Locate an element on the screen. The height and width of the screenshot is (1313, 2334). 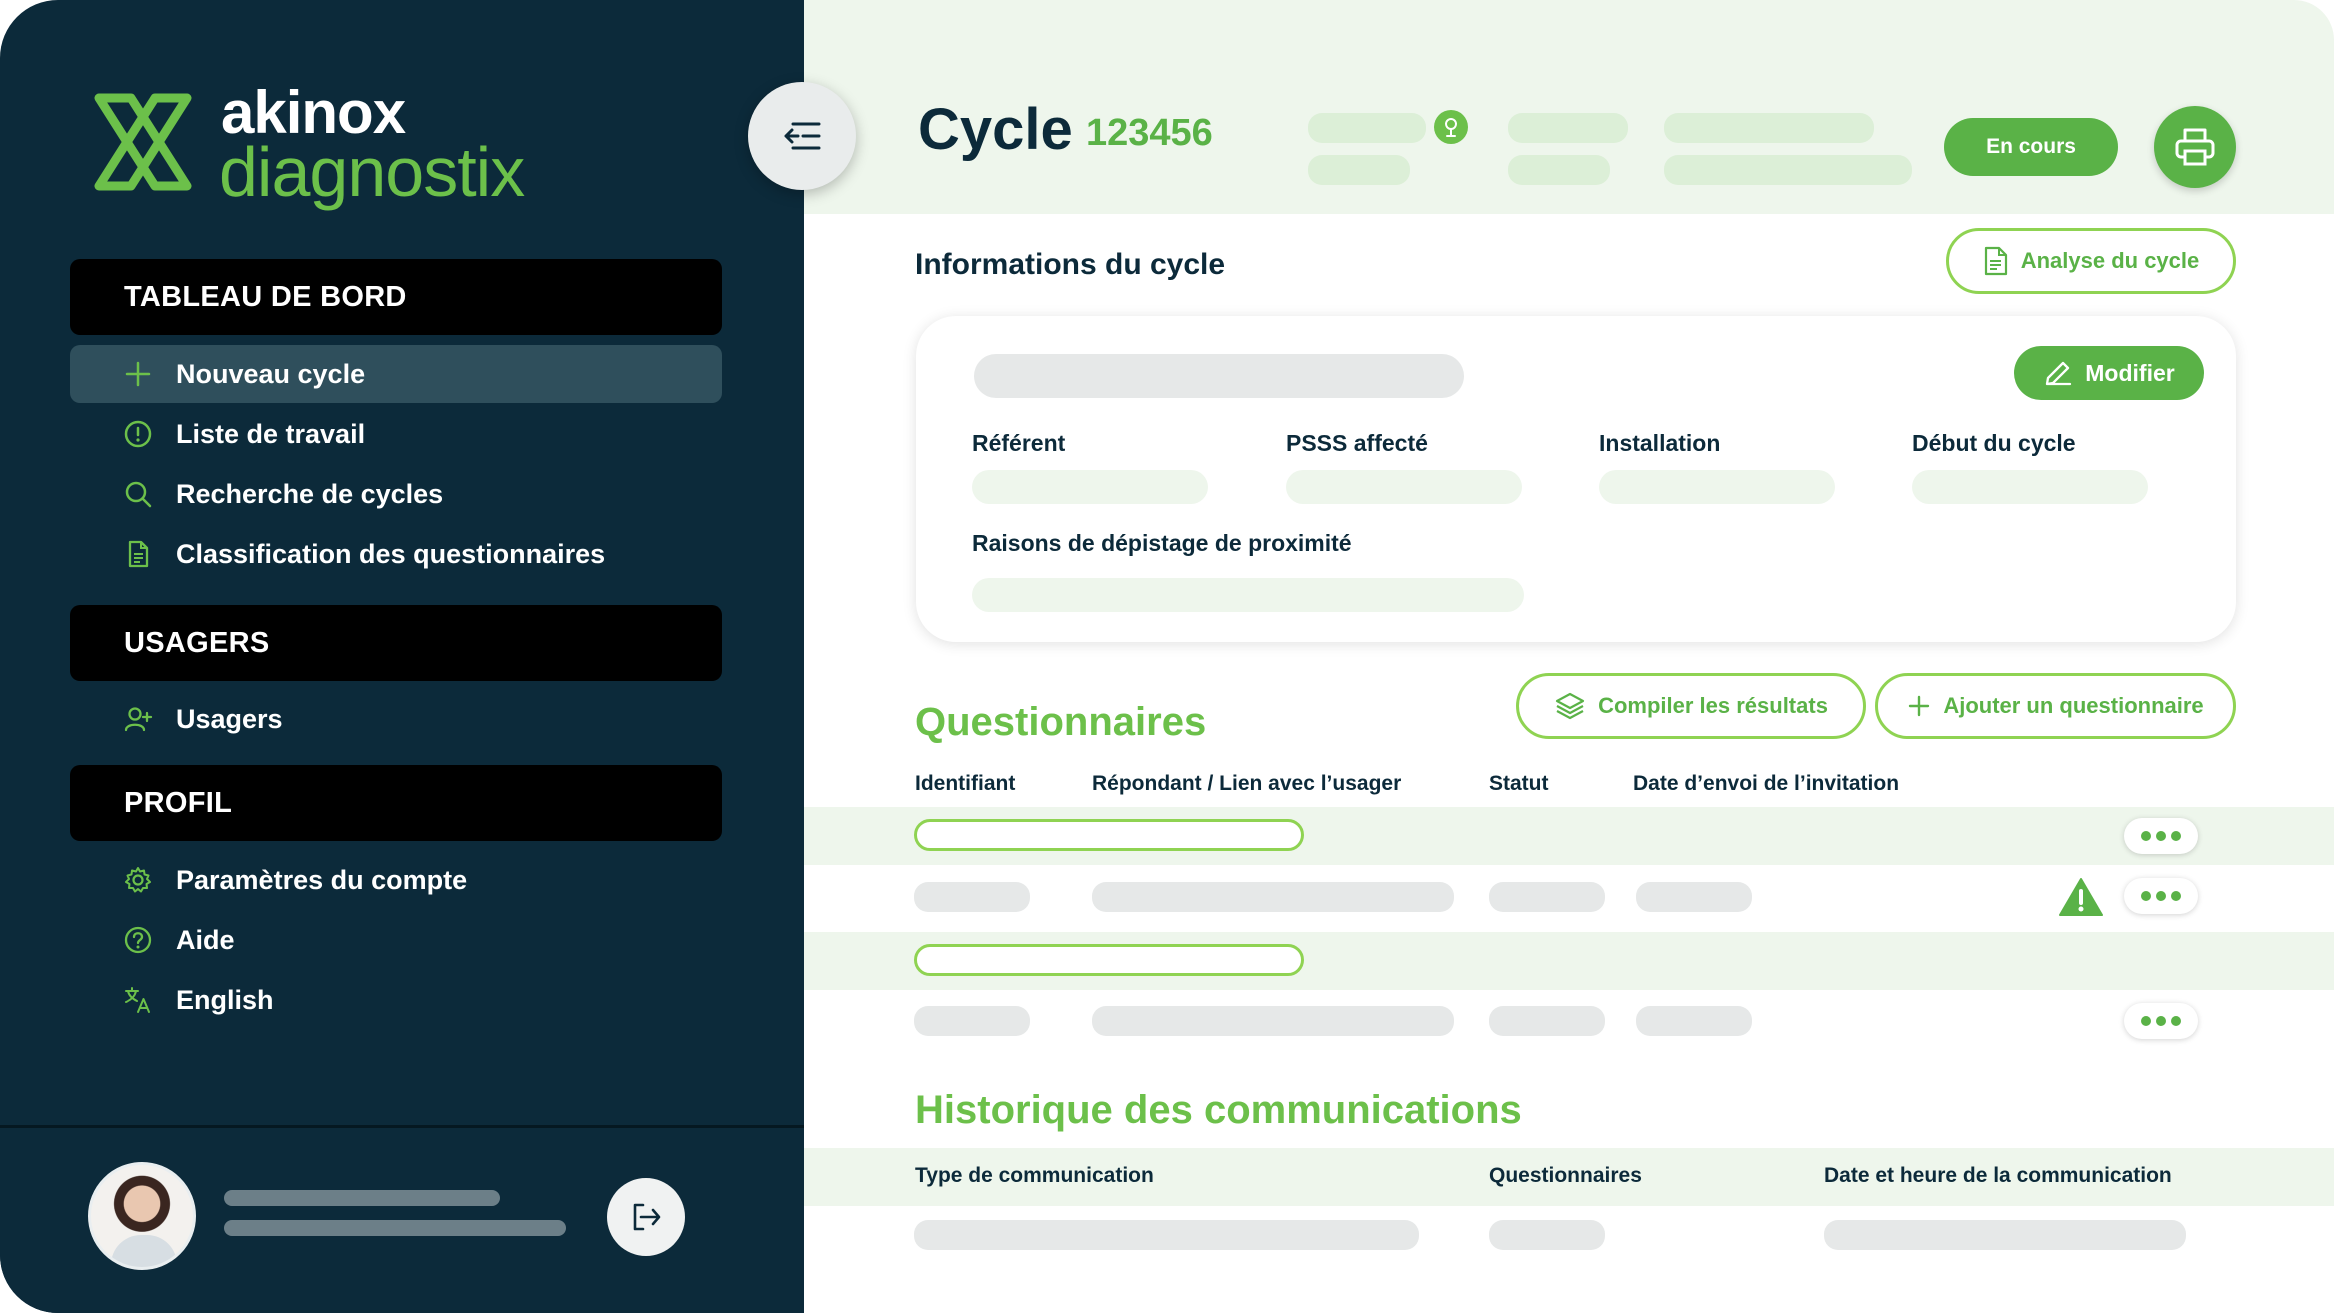
layers-icon is located at coordinates (1570, 706).